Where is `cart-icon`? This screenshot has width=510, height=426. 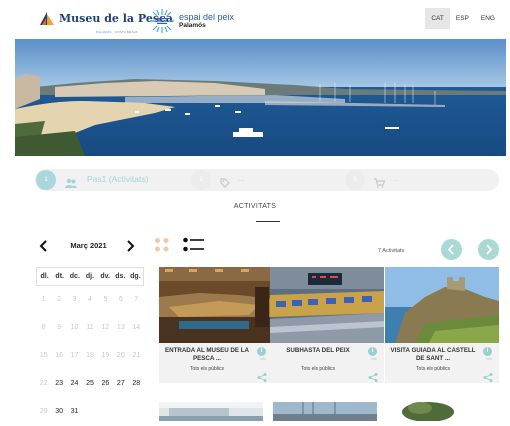
cart-icon is located at coordinates (380, 184).